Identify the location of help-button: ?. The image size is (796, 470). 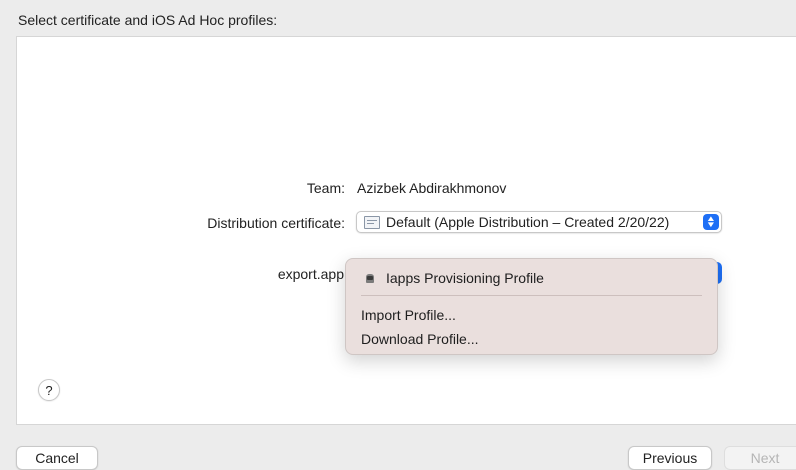
(49, 390).